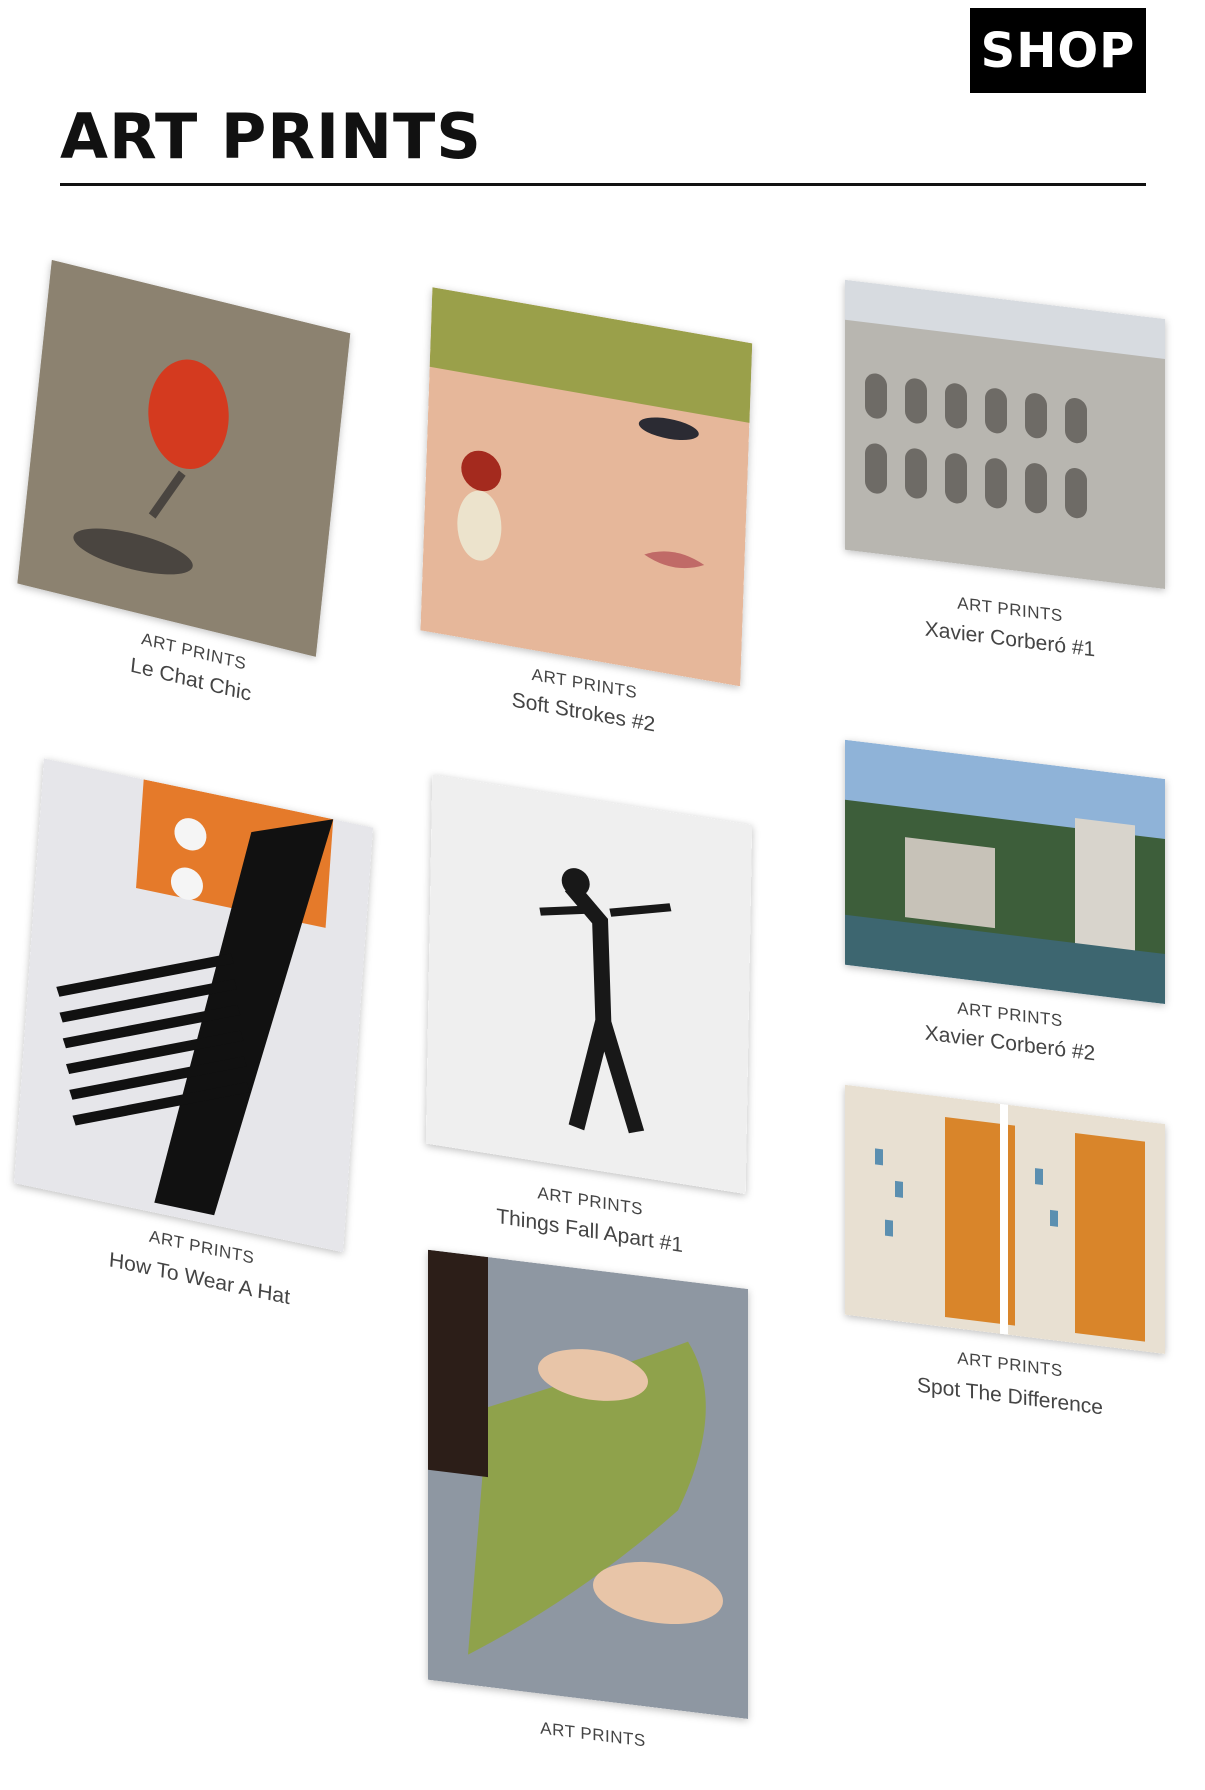  I want to click on shop-button: SHOP, so click(1058, 50).